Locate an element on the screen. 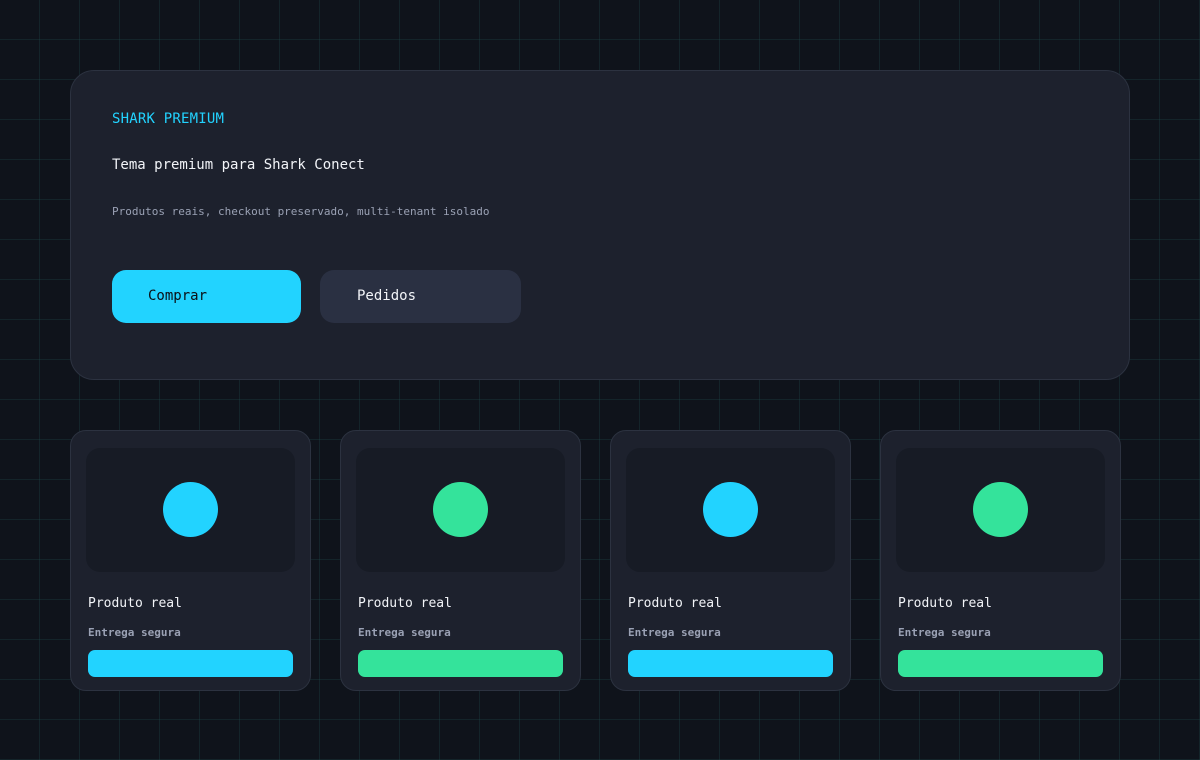 Image resolution: width=1200 pixels, height=760 pixels. orders-button: Pedidos is located at coordinates (420, 296).